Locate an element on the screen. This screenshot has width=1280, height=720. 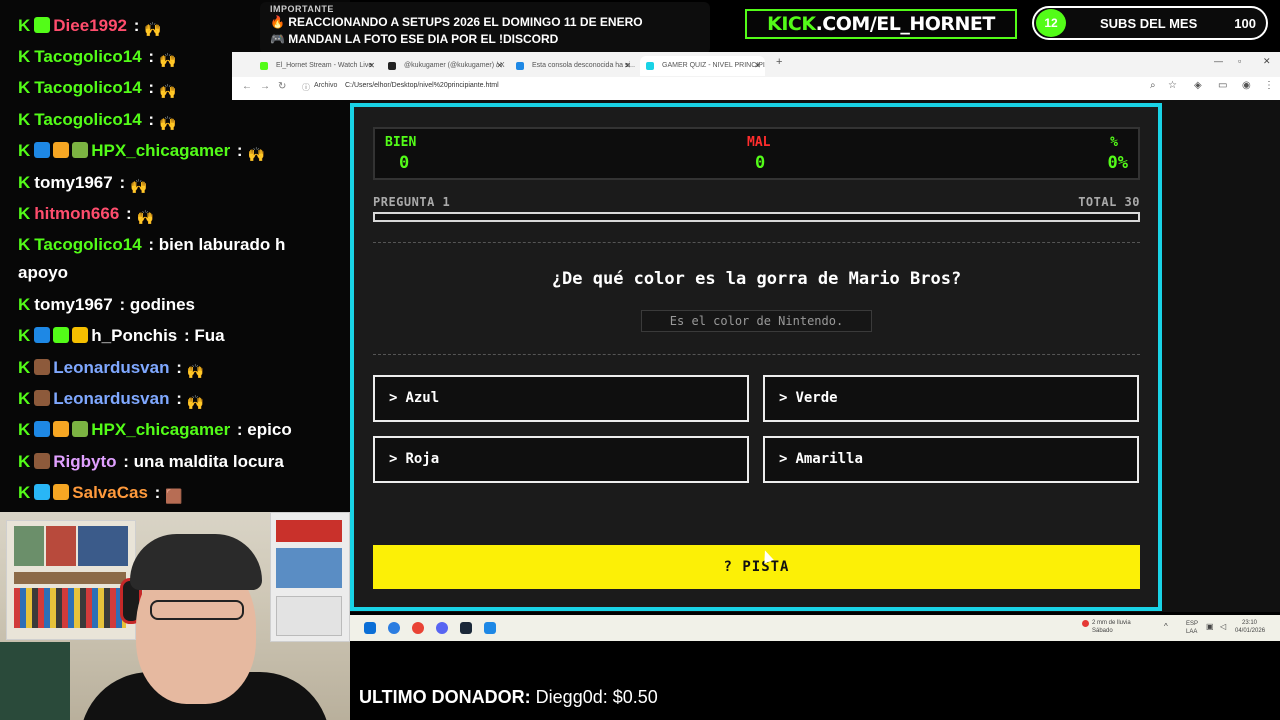
chat-username: hitmon666 is located at coordinates (76, 213).